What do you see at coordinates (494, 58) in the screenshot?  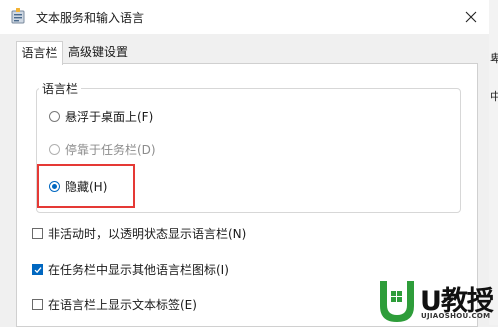 I see `background-text: 卑` at bounding box center [494, 58].